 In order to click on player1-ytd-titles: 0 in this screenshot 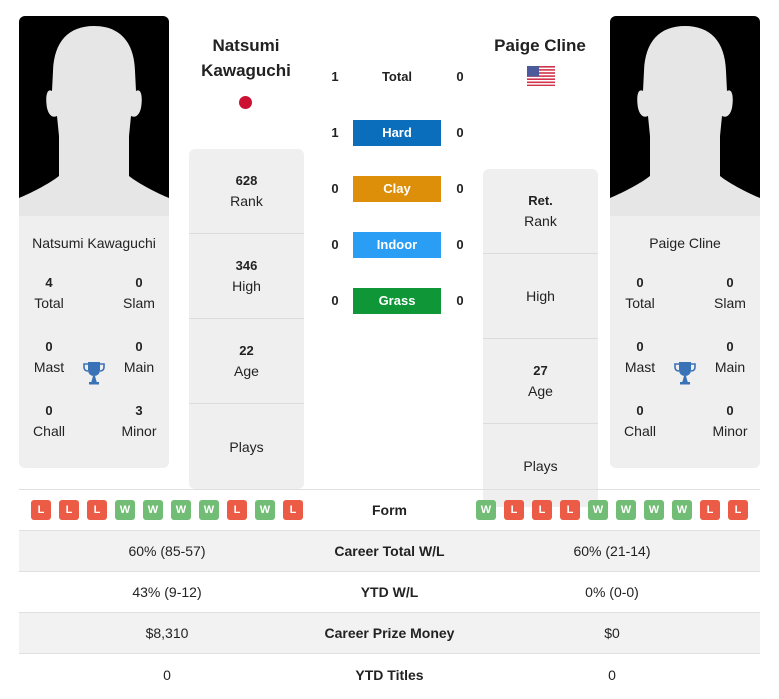, I will do `click(167, 674)`.